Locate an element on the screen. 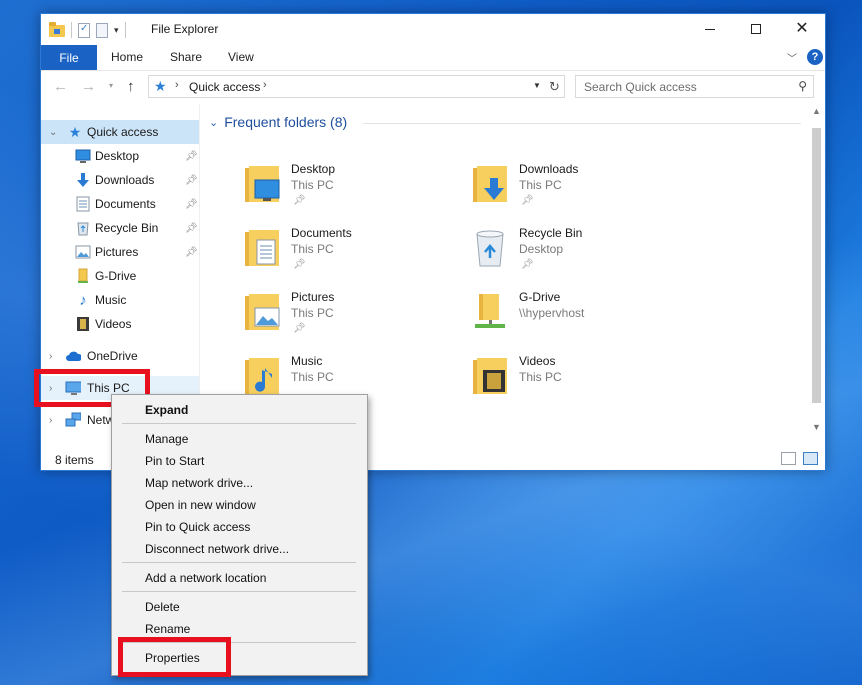 The image size is (862, 685). up-arrow-icon: ↑ is located at coordinates (131, 86).